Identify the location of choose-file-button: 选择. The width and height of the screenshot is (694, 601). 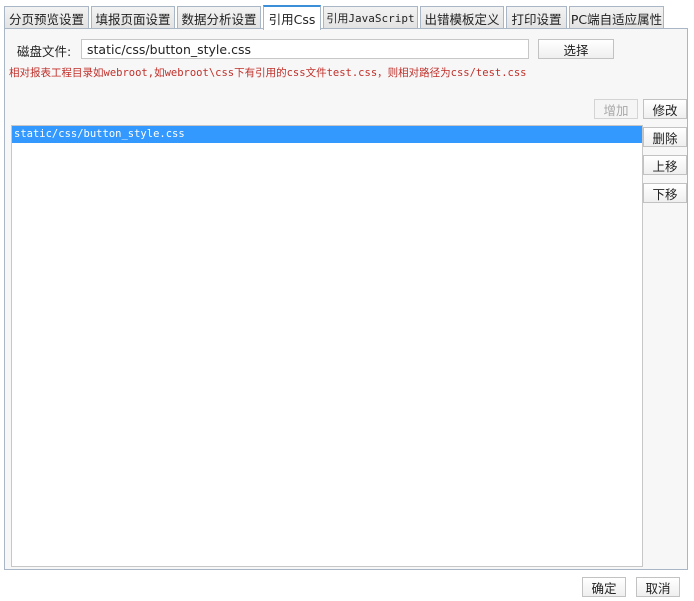
(576, 49).